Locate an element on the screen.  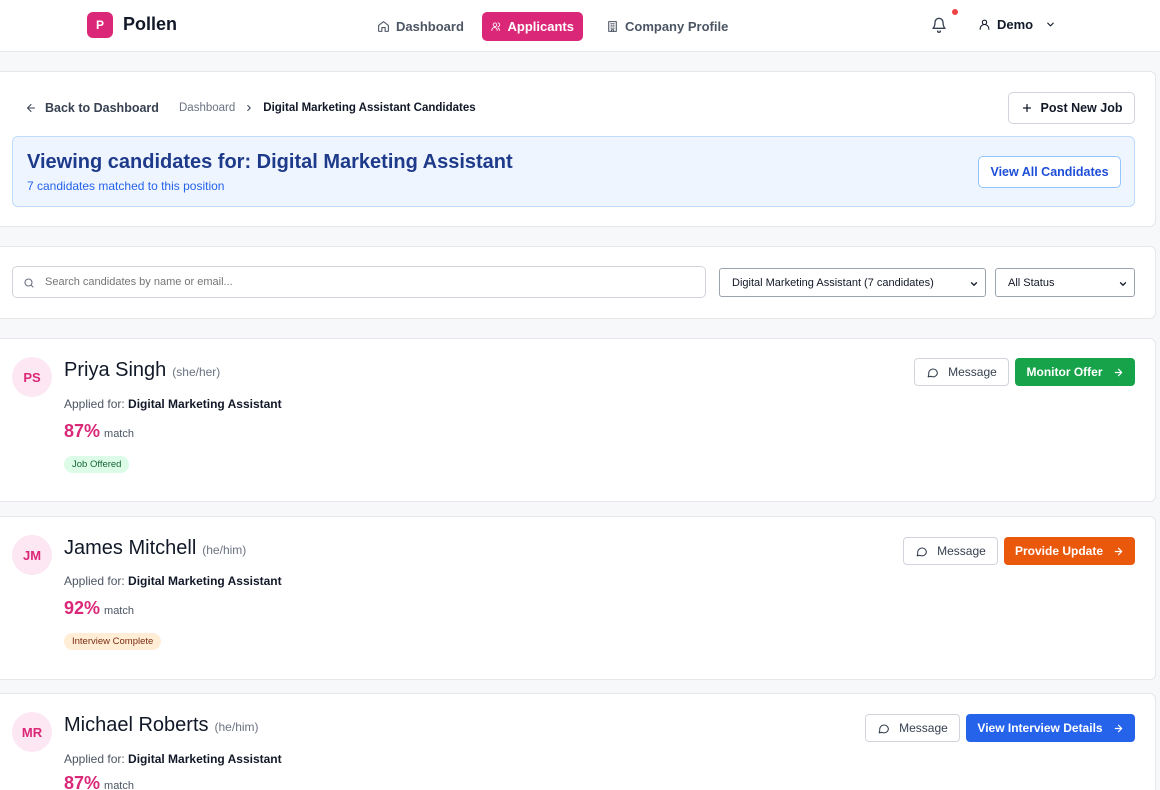
candidate-name: Michael Roberts is located at coordinates (136, 725).